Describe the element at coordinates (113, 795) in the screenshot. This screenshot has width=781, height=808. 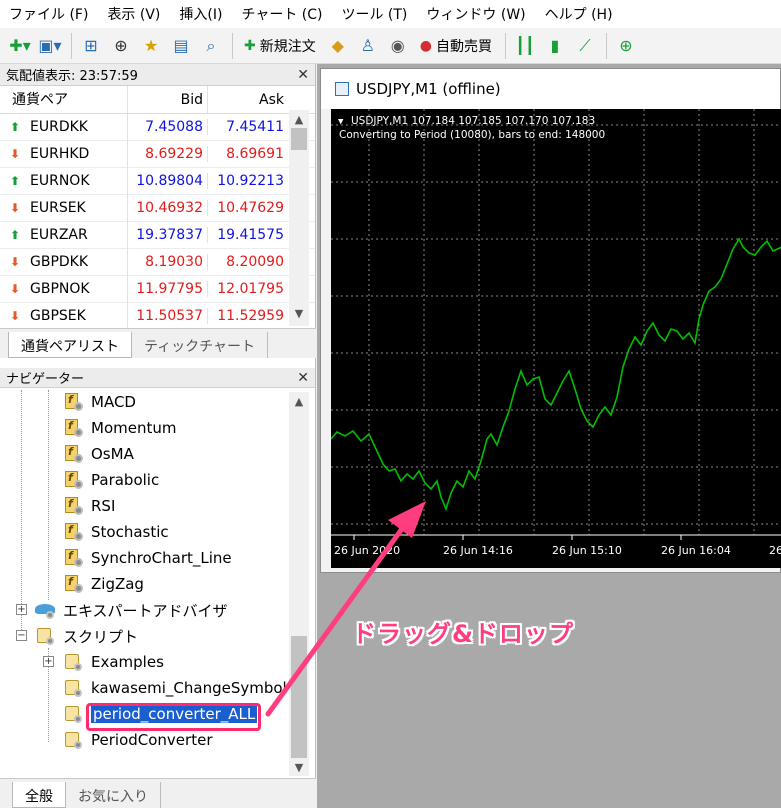
I see `tab-favorites: お気に入り` at that location.